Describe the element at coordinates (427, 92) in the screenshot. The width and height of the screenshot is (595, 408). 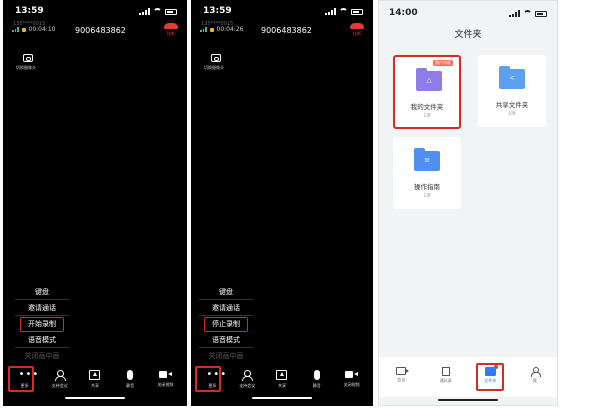
I see `my-folder-card: 图片内容 △ 我的文件夹 1项` at that location.